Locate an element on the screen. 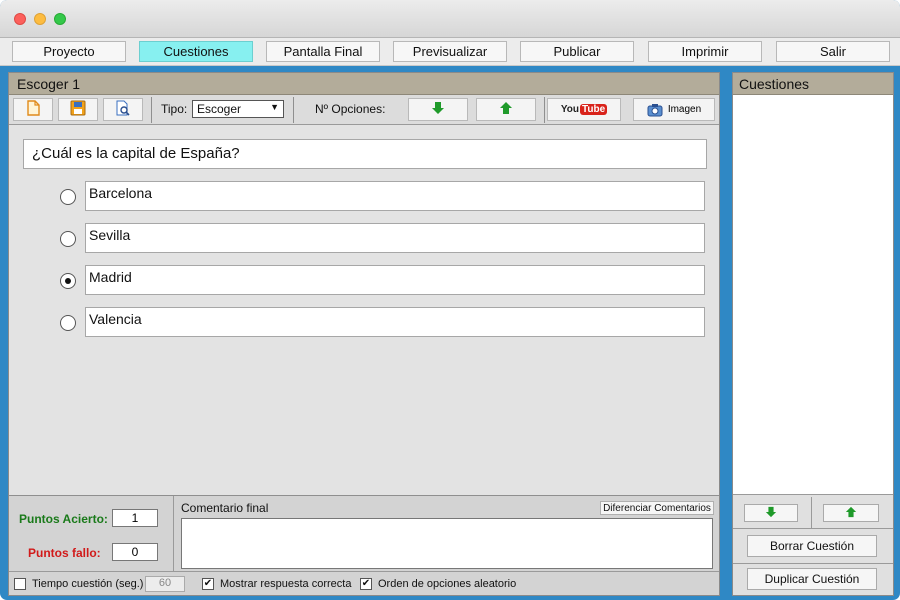 The width and height of the screenshot is (900, 600). puntos-acierto-input: 1 is located at coordinates (135, 518).